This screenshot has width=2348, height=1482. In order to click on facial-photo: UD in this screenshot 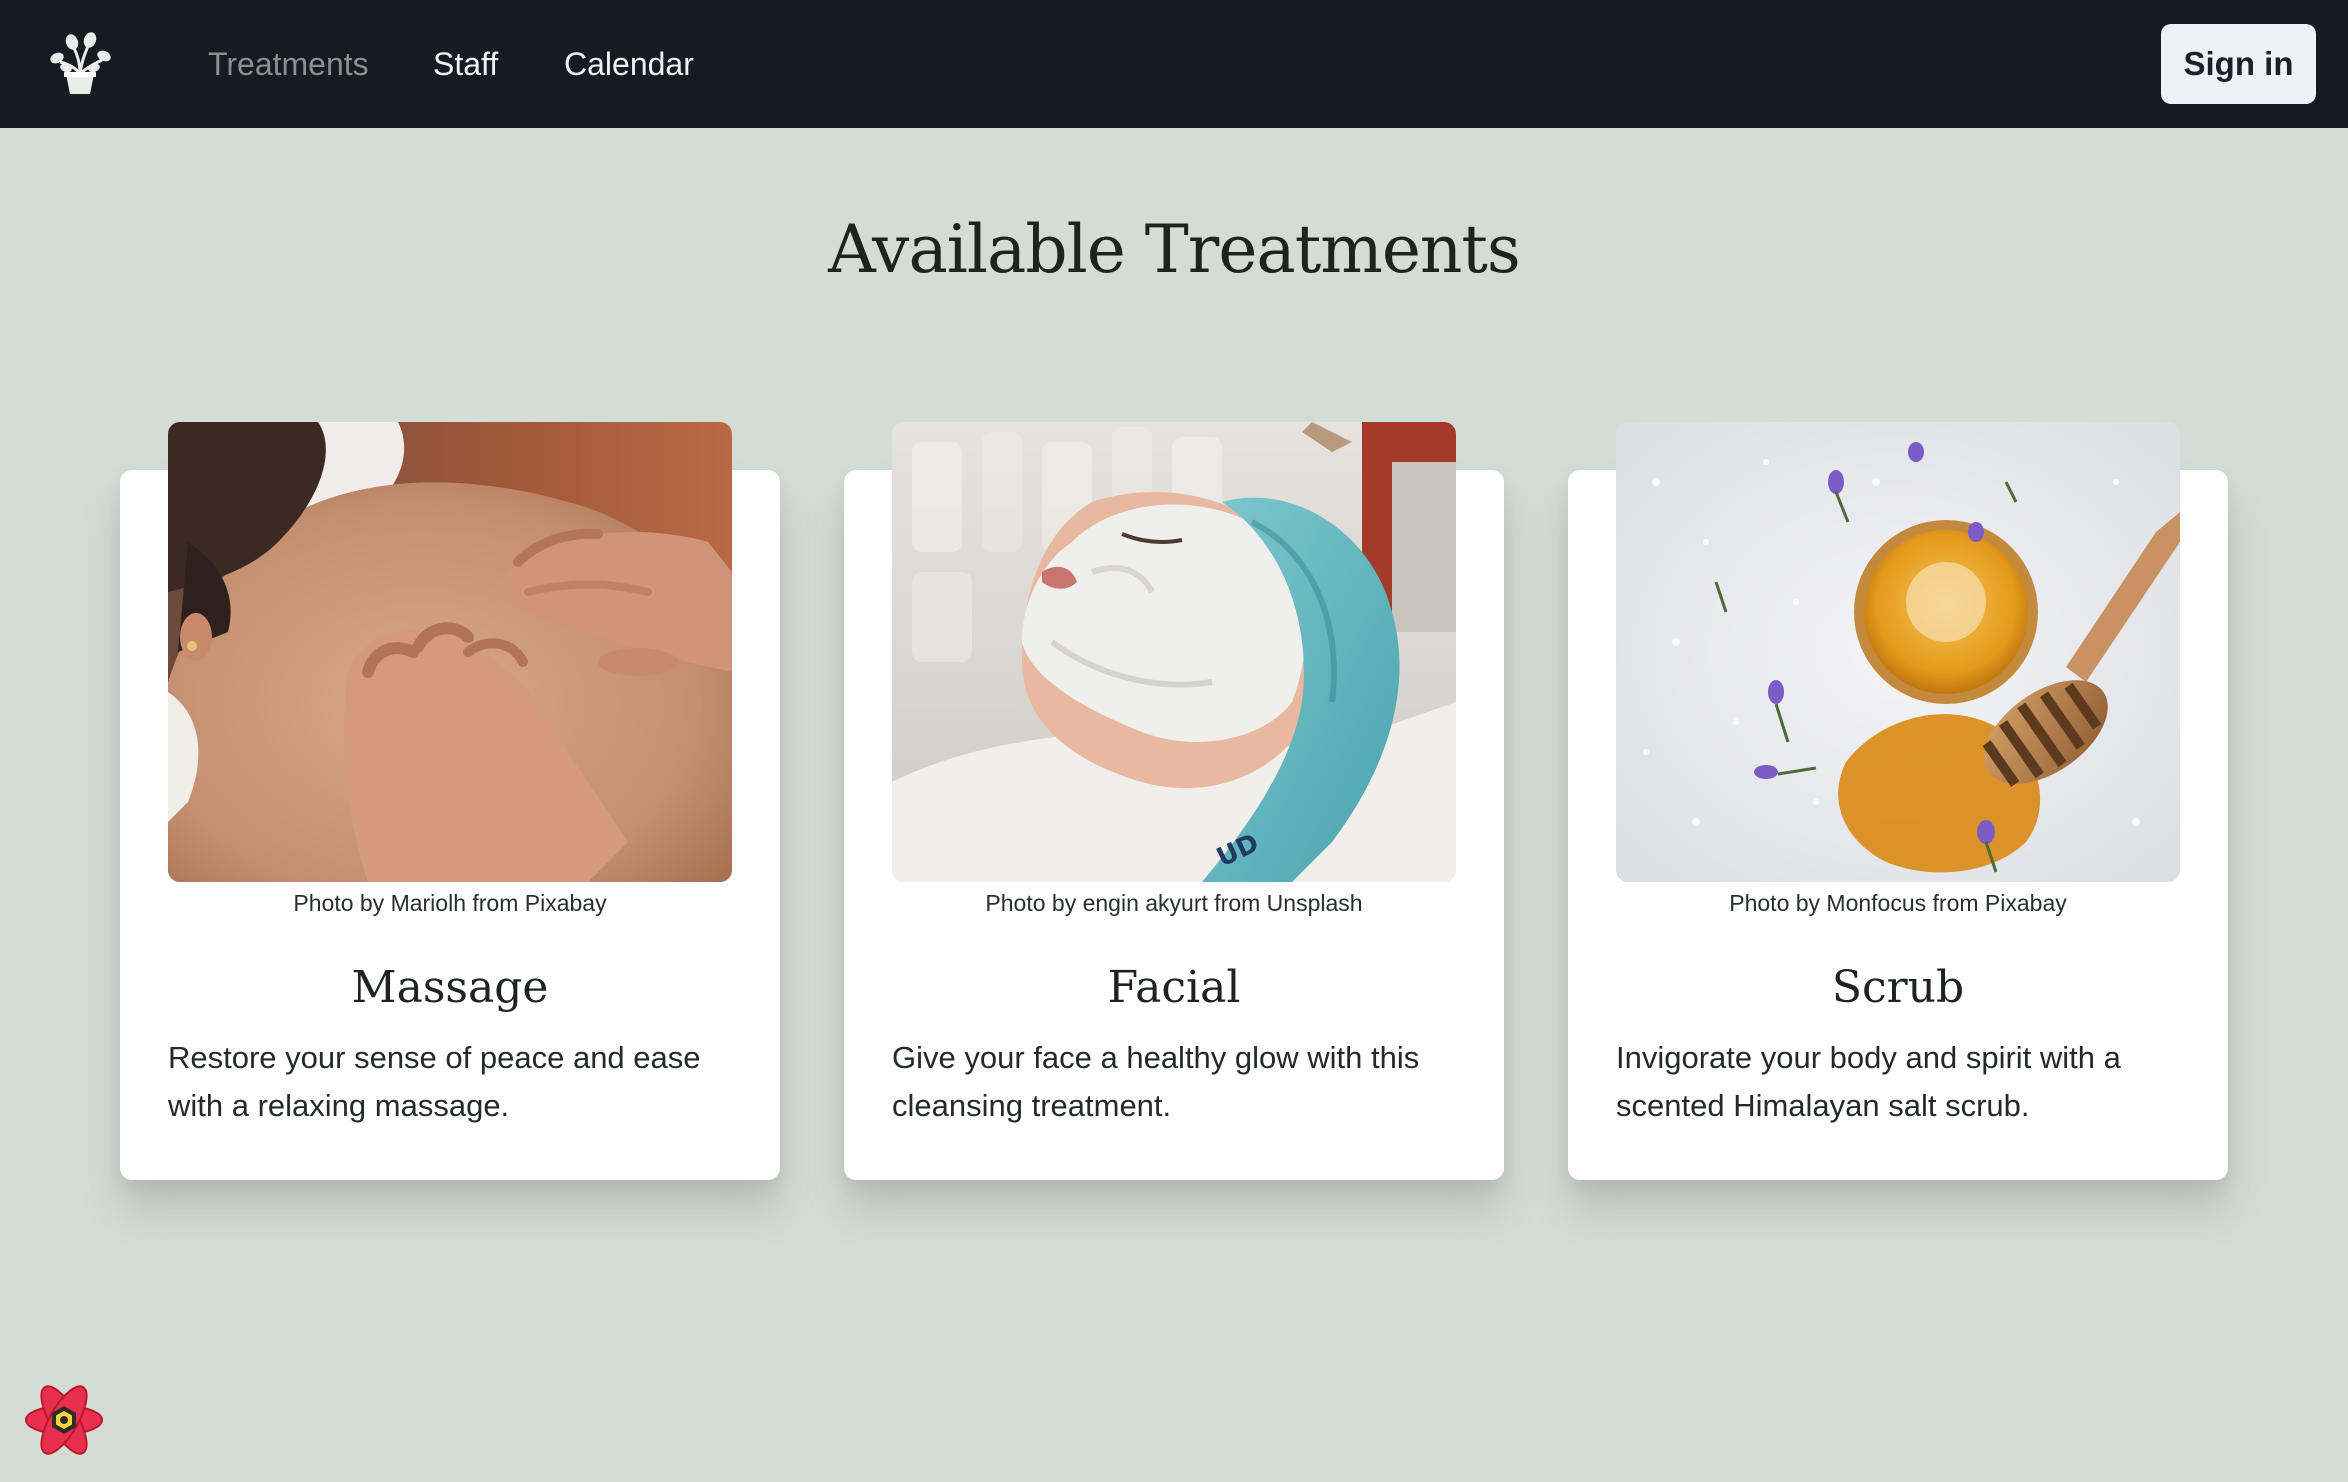, I will do `click(1174, 652)`.